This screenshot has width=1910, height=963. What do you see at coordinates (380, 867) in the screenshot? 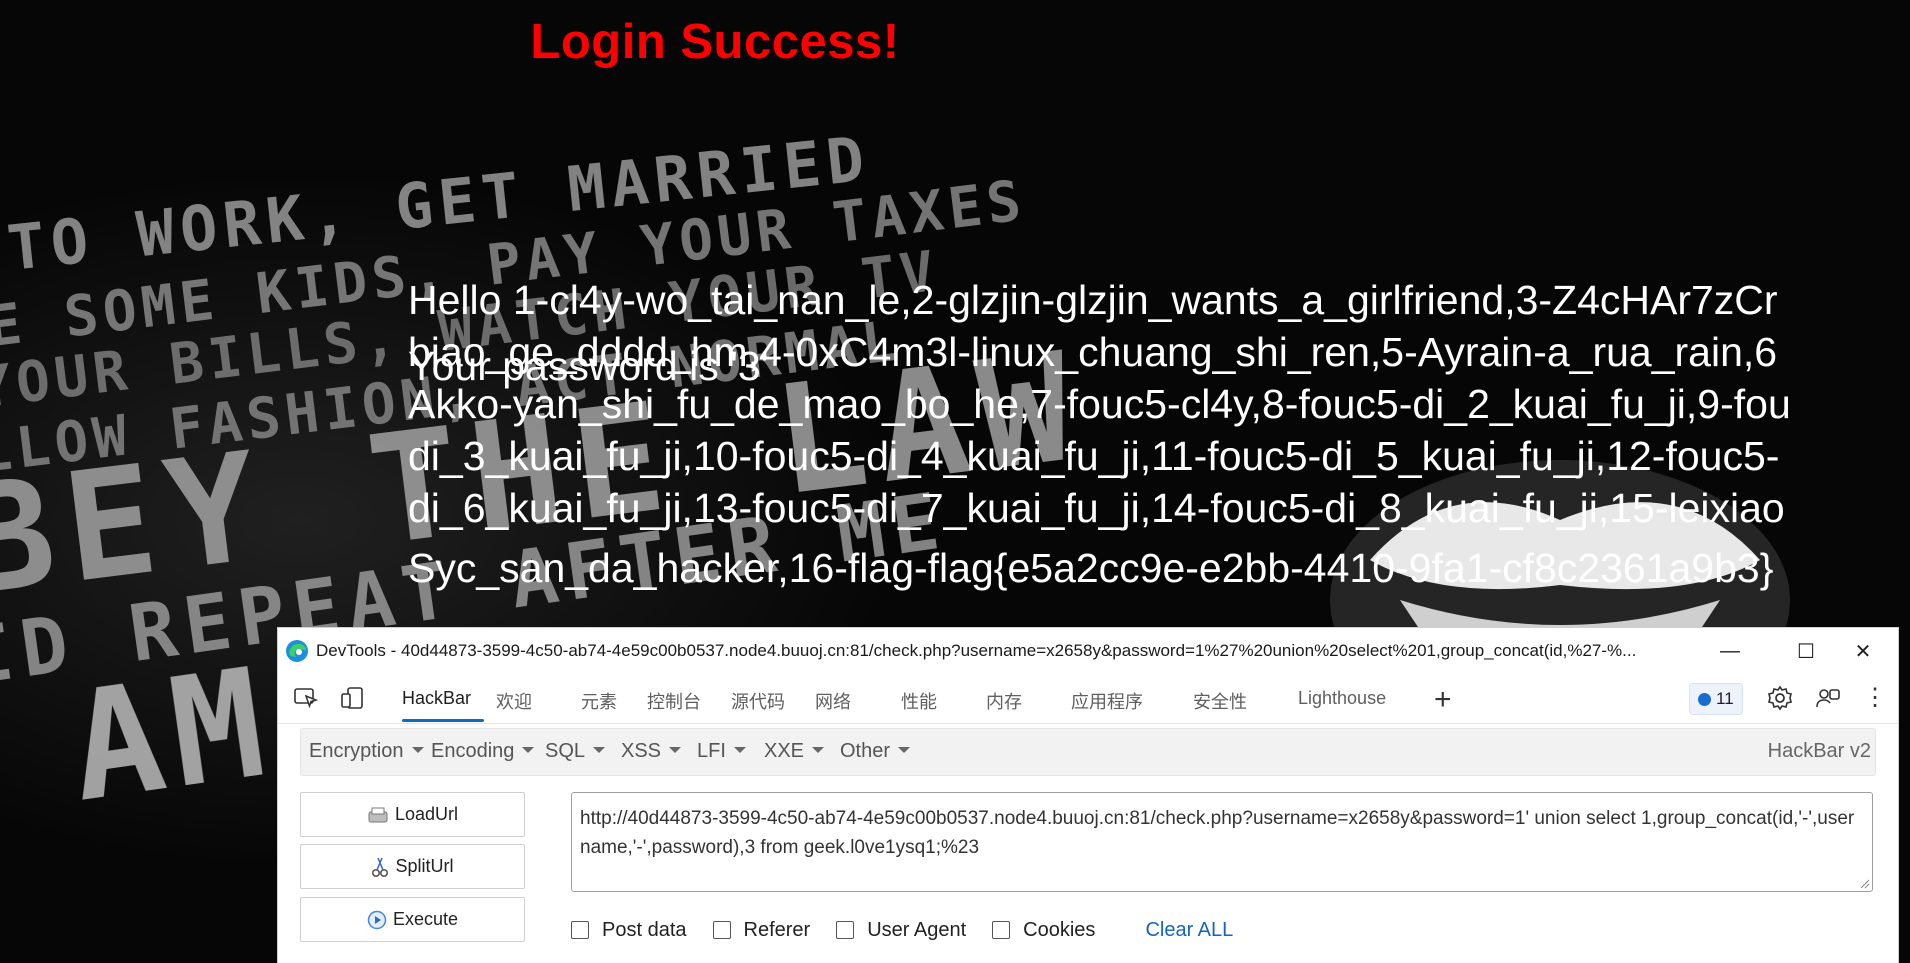
I see `scissors-icon` at bounding box center [380, 867].